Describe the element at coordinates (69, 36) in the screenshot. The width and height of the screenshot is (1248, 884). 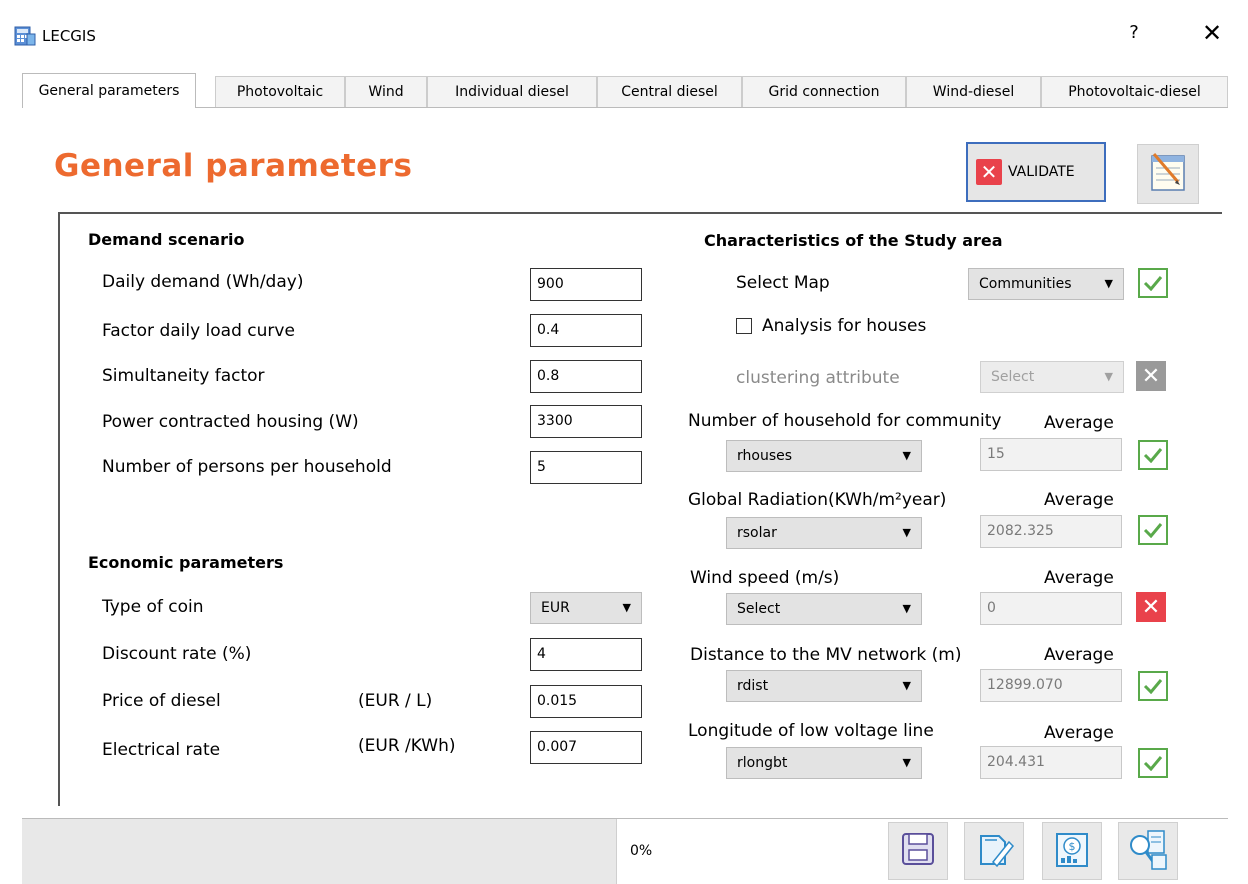
I see `window-title: LECGIS` at that location.